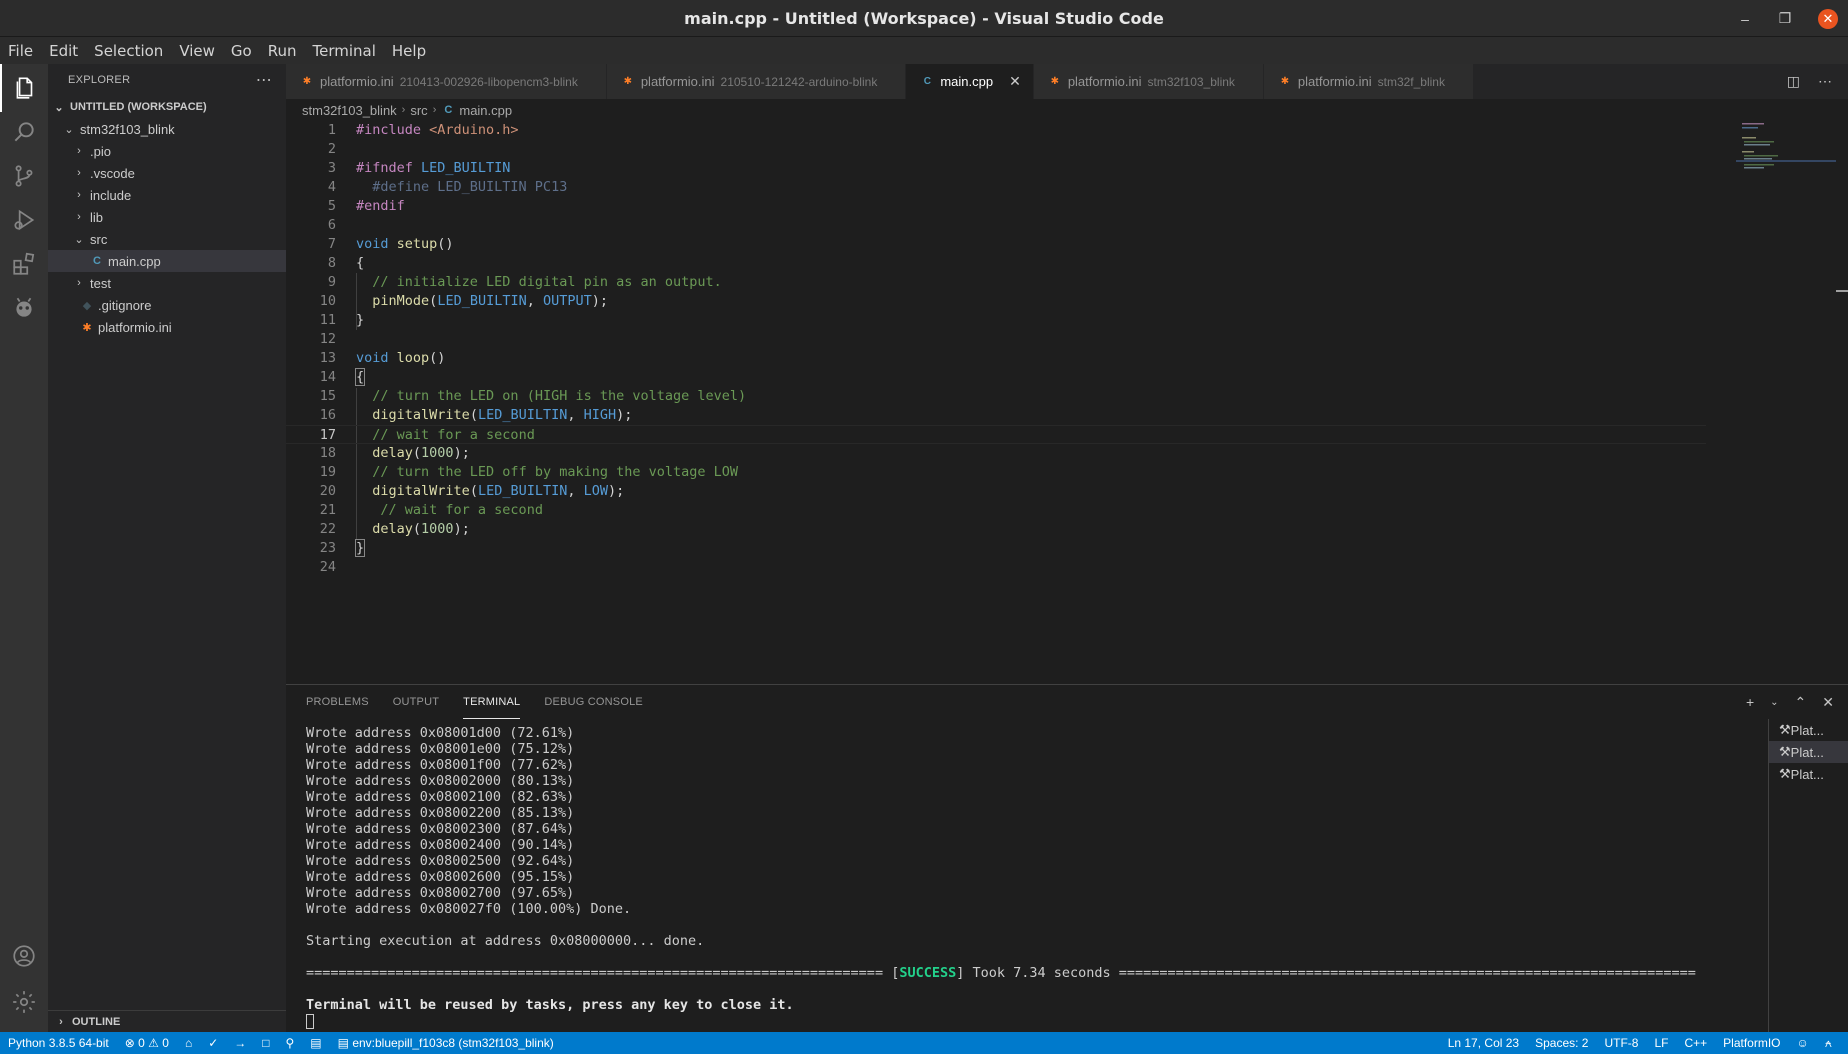  What do you see at coordinates (24, 176) in the screenshot?
I see `source-control-icon` at bounding box center [24, 176].